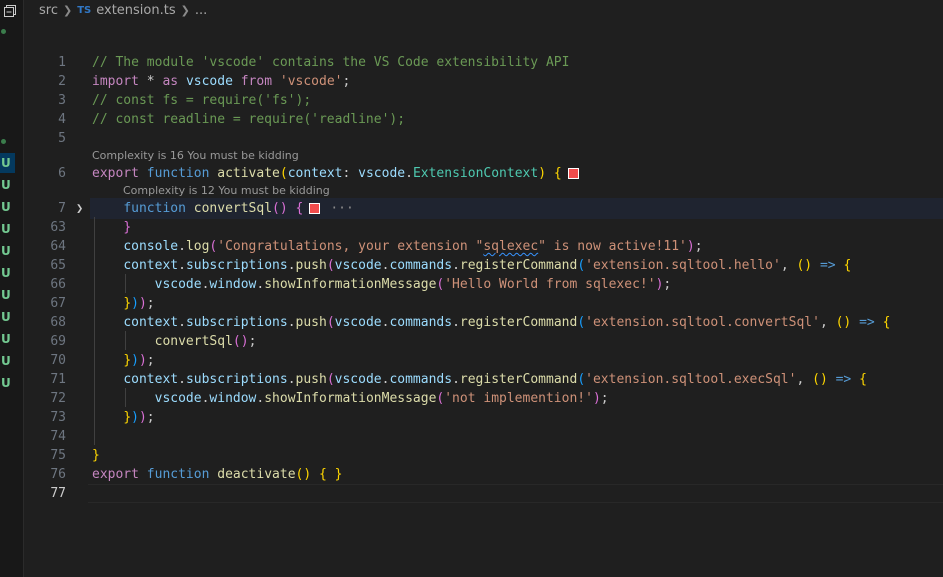 The image size is (943, 577). I want to click on line-number: 6, so click(62, 173).